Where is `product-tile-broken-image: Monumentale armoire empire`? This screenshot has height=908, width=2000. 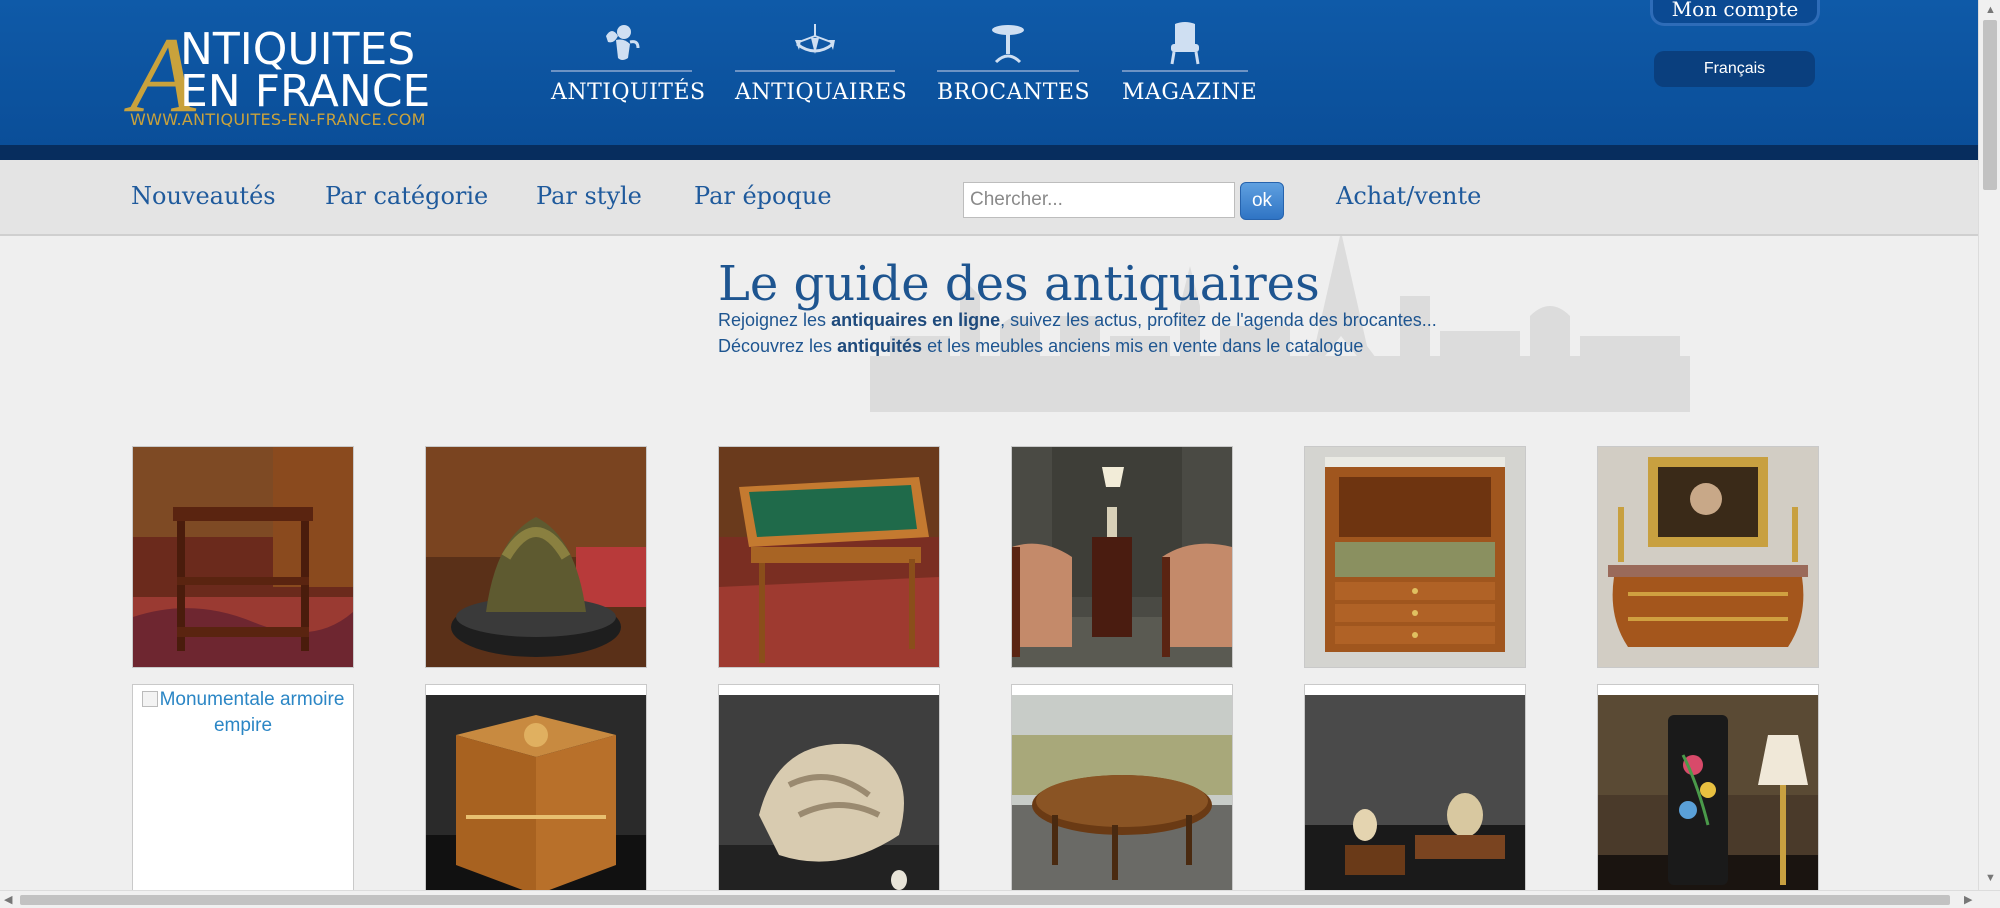 product-tile-broken-image: Monumentale armoire empire is located at coordinates (243, 795).